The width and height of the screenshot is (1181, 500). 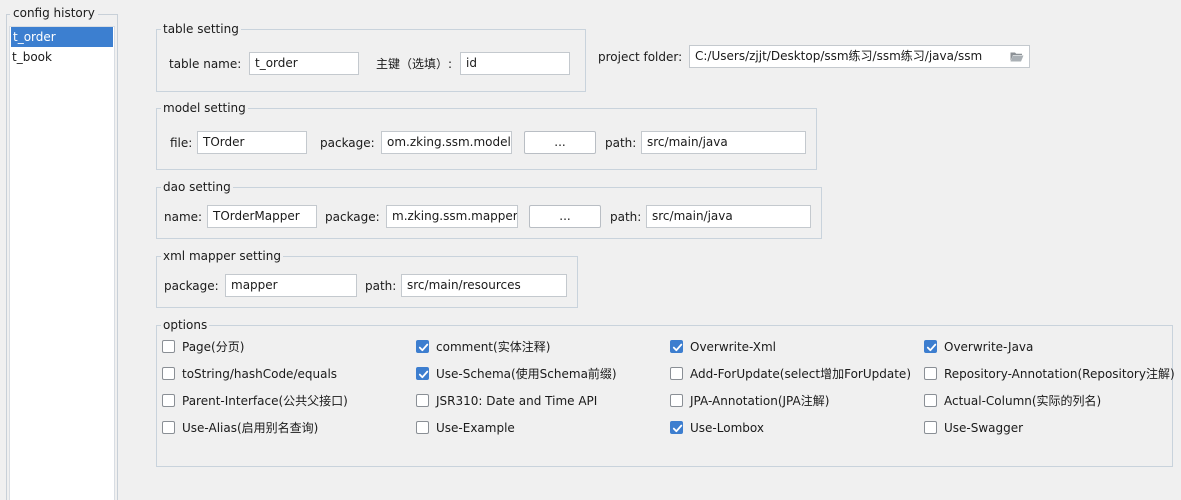 I want to click on option-label: Use-Swagger, so click(x=984, y=428).